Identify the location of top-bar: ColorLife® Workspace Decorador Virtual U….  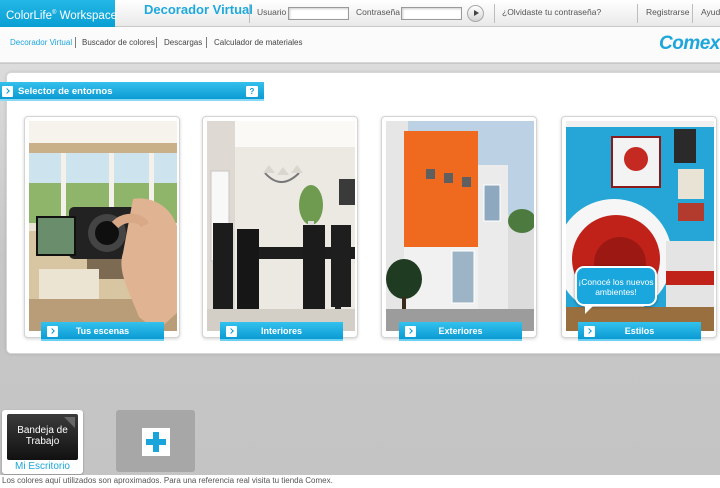
(360, 13).